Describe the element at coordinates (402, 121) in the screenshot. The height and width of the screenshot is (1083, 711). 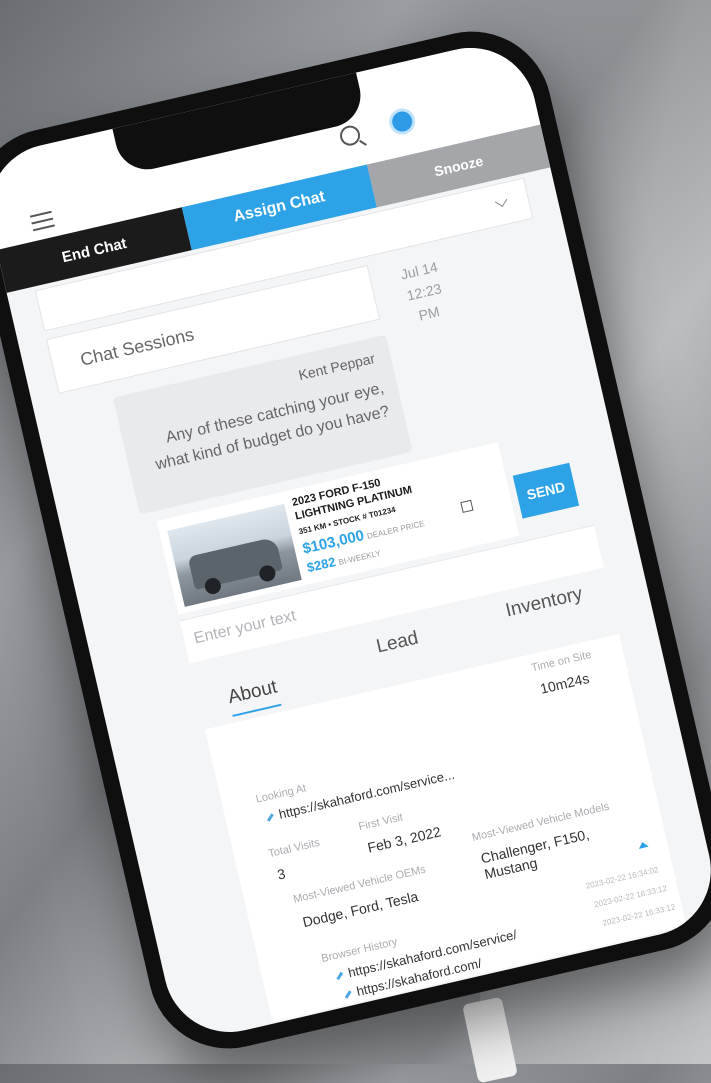
I see `status-indicator-icon` at that location.